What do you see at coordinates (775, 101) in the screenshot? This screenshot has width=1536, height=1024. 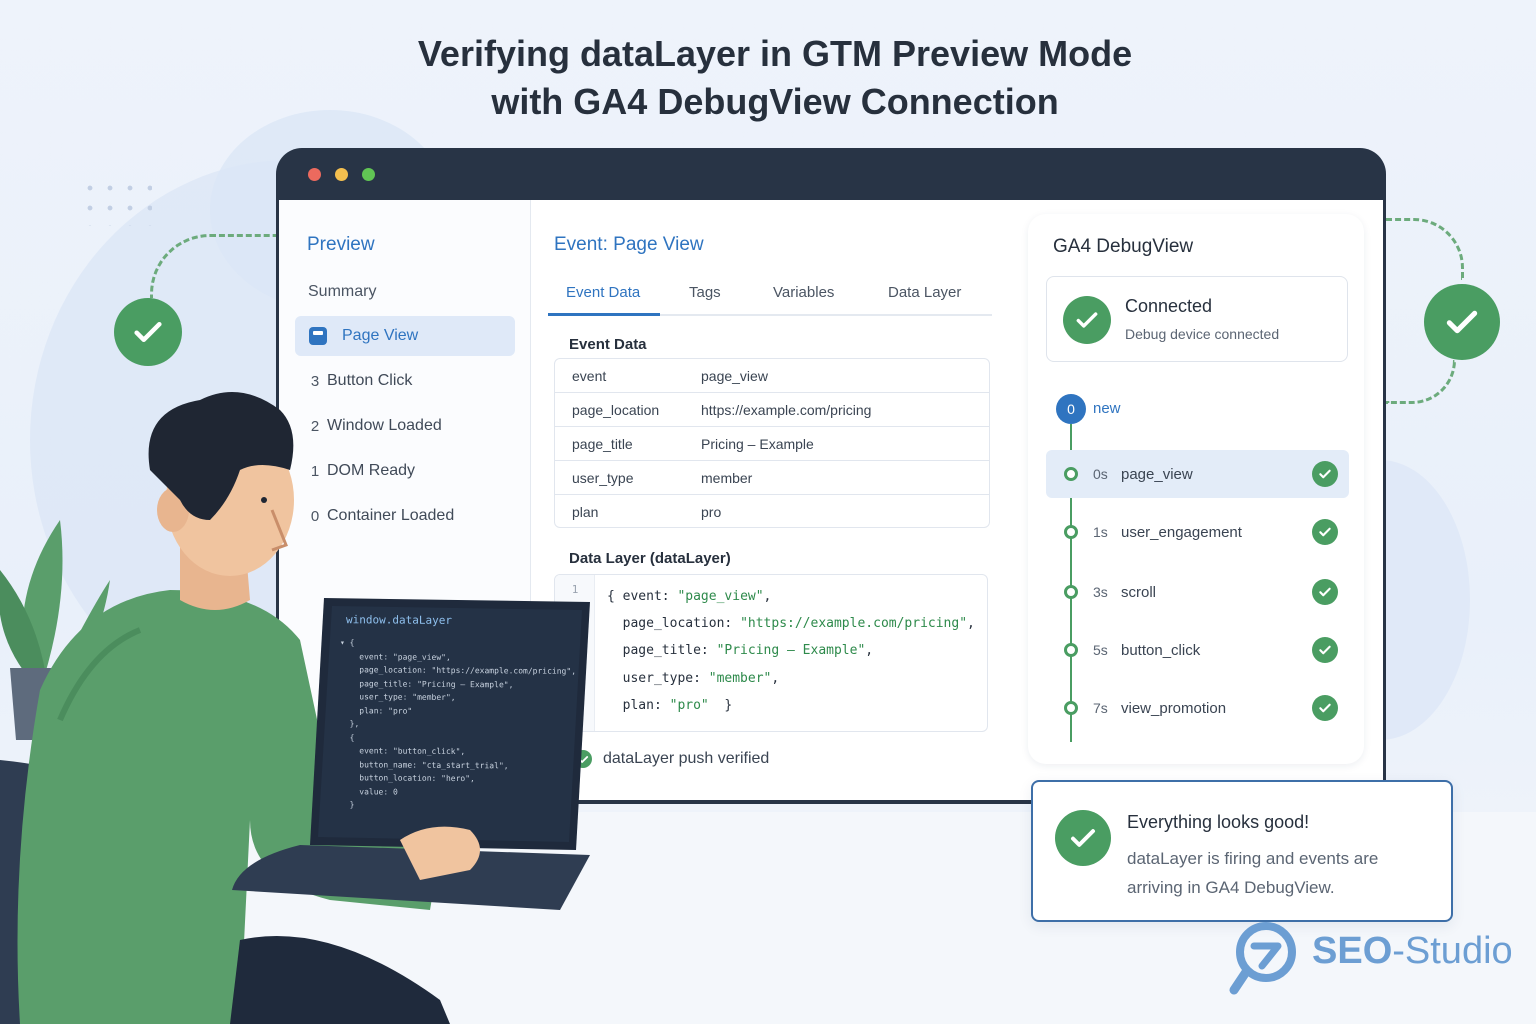 I see `page-title-line-2: with GA4 DebugView Connection` at bounding box center [775, 101].